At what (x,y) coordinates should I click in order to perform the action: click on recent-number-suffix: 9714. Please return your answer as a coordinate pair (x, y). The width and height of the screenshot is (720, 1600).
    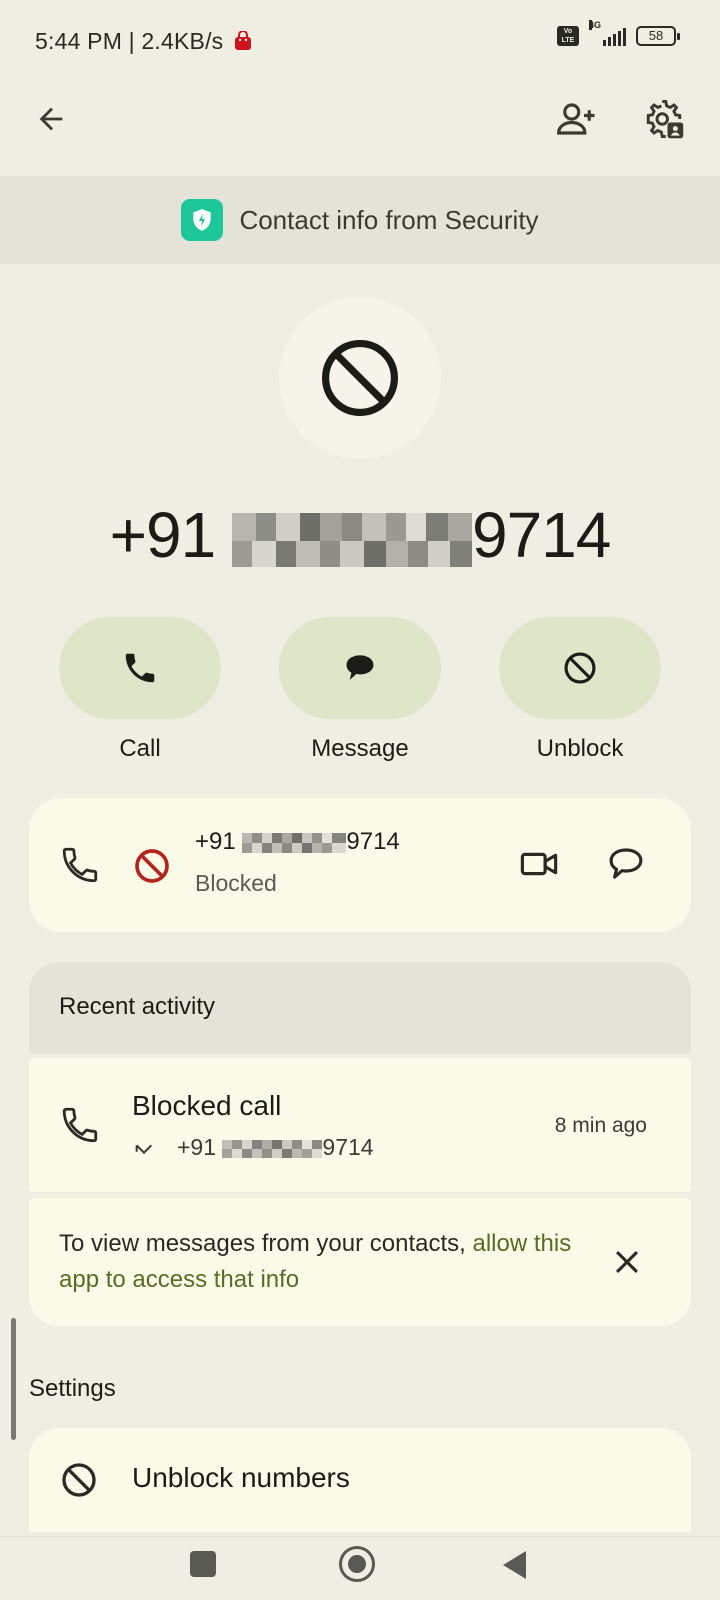
    Looking at the image, I should click on (348, 1147).